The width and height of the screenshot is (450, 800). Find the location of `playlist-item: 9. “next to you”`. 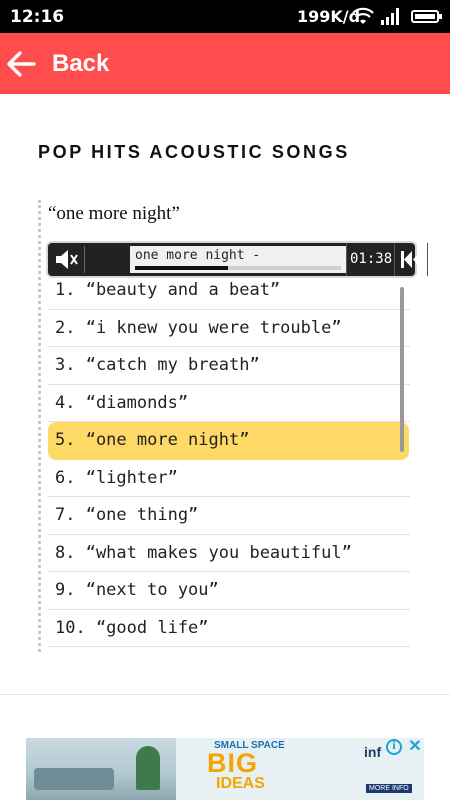

playlist-item: 9. “next to you” is located at coordinates (228, 591).